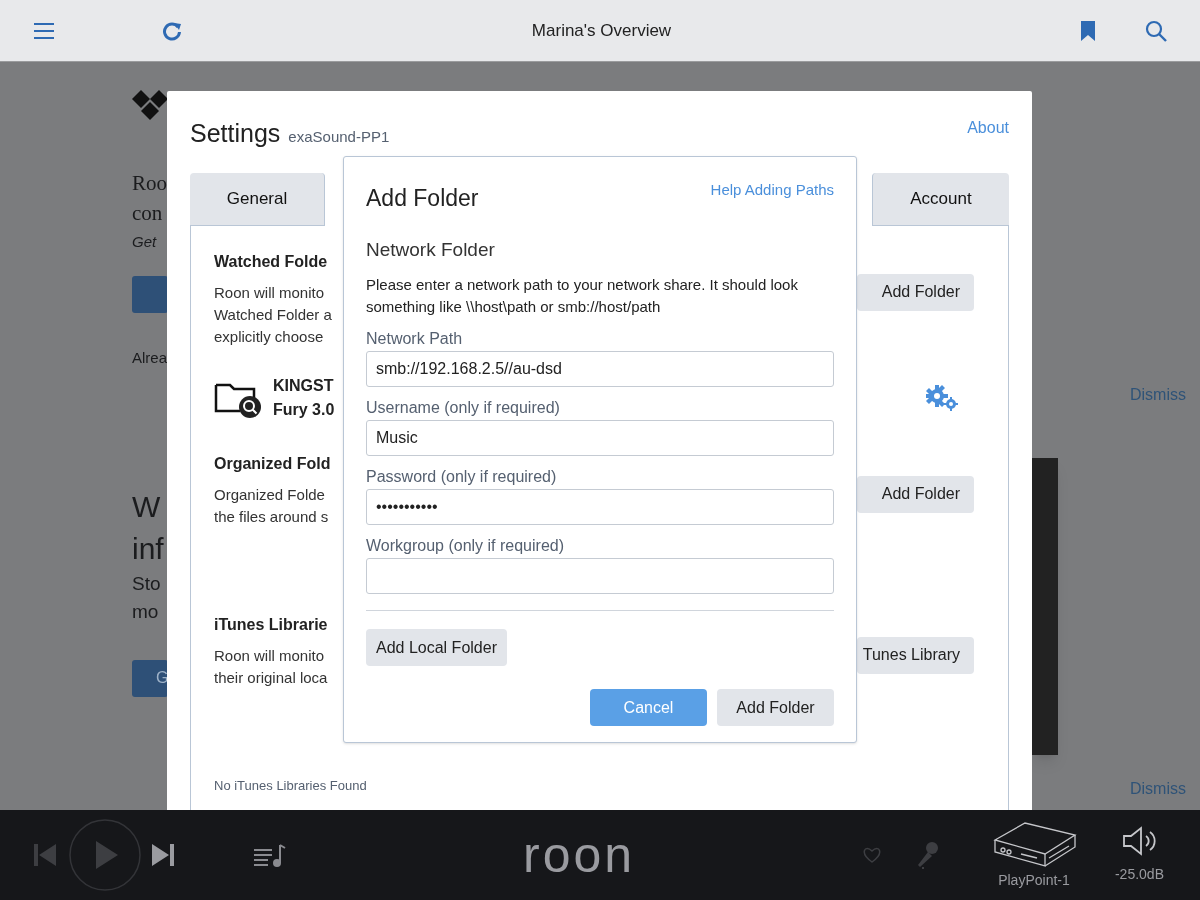 The height and width of the screenshot is (900, 1200). Describe the element at coordinates (149, 183) in the screenshot. I see `background-text: Roo` at that location.